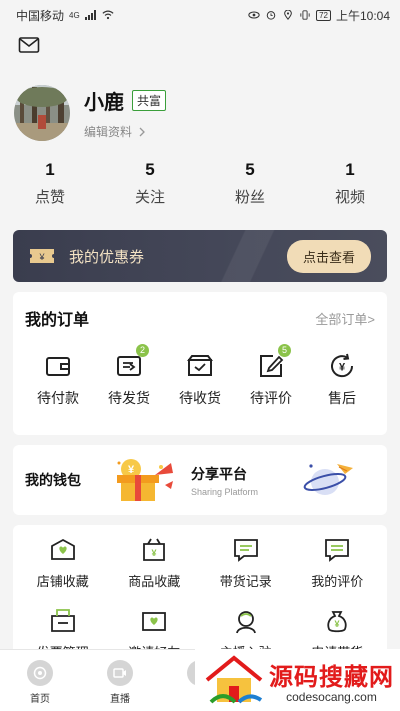 The width and height of the screenshot is (400, 711). Describe the element at coordinates (250, 187) in the screenshot. I see `stat-followers: 5 粉丝` at that location.